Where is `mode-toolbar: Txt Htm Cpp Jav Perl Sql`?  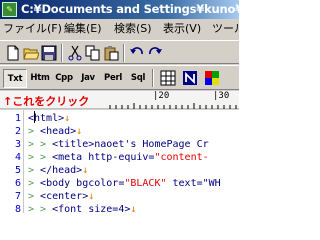
mode-toolbar: Txt Htm Cpp Jav Perl Sql is located at coordinates (119, 77).